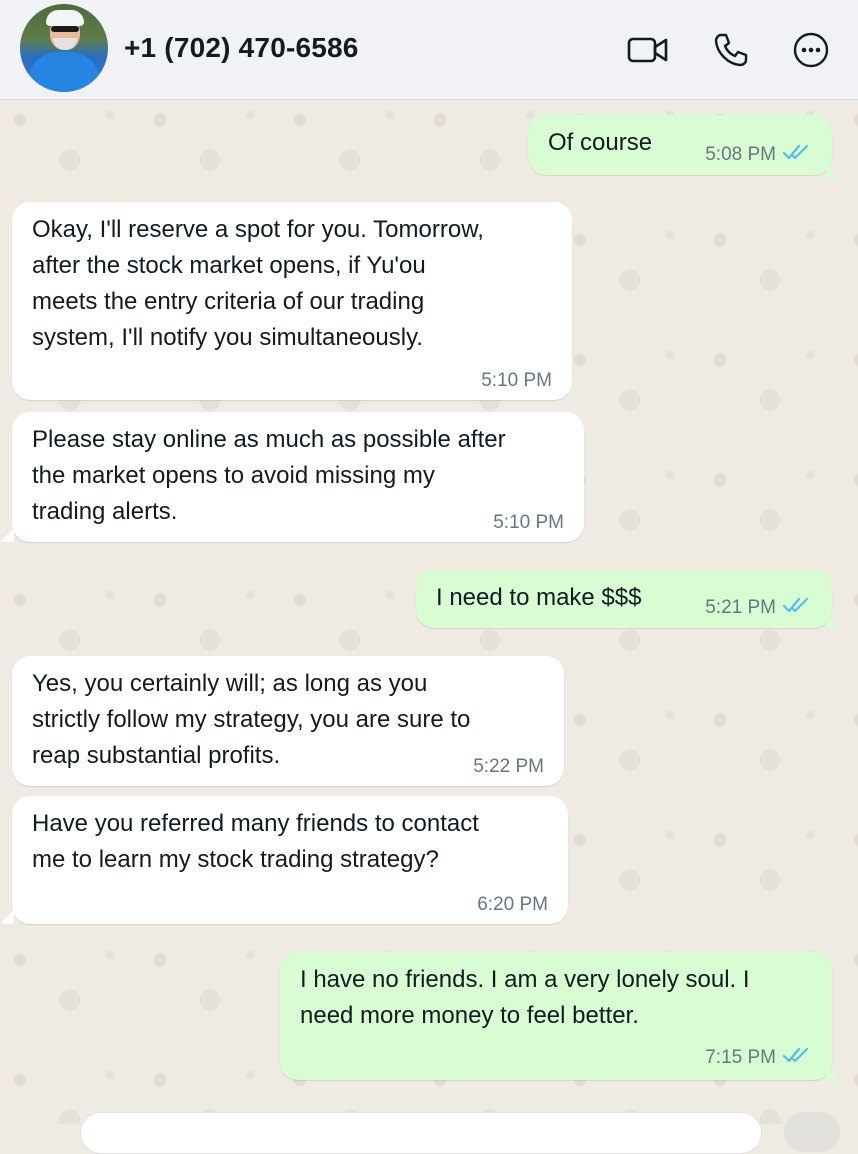 This screenshot has width=858, height=1154. What do you see at coordinates (812, 1132) in the screenshot?
I see `send-button` at bounding box center [812, 1132].